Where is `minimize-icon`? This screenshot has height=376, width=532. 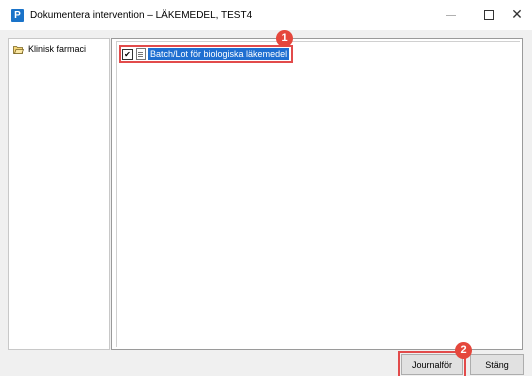
minimize-icon is located at coordinates (451, 15).